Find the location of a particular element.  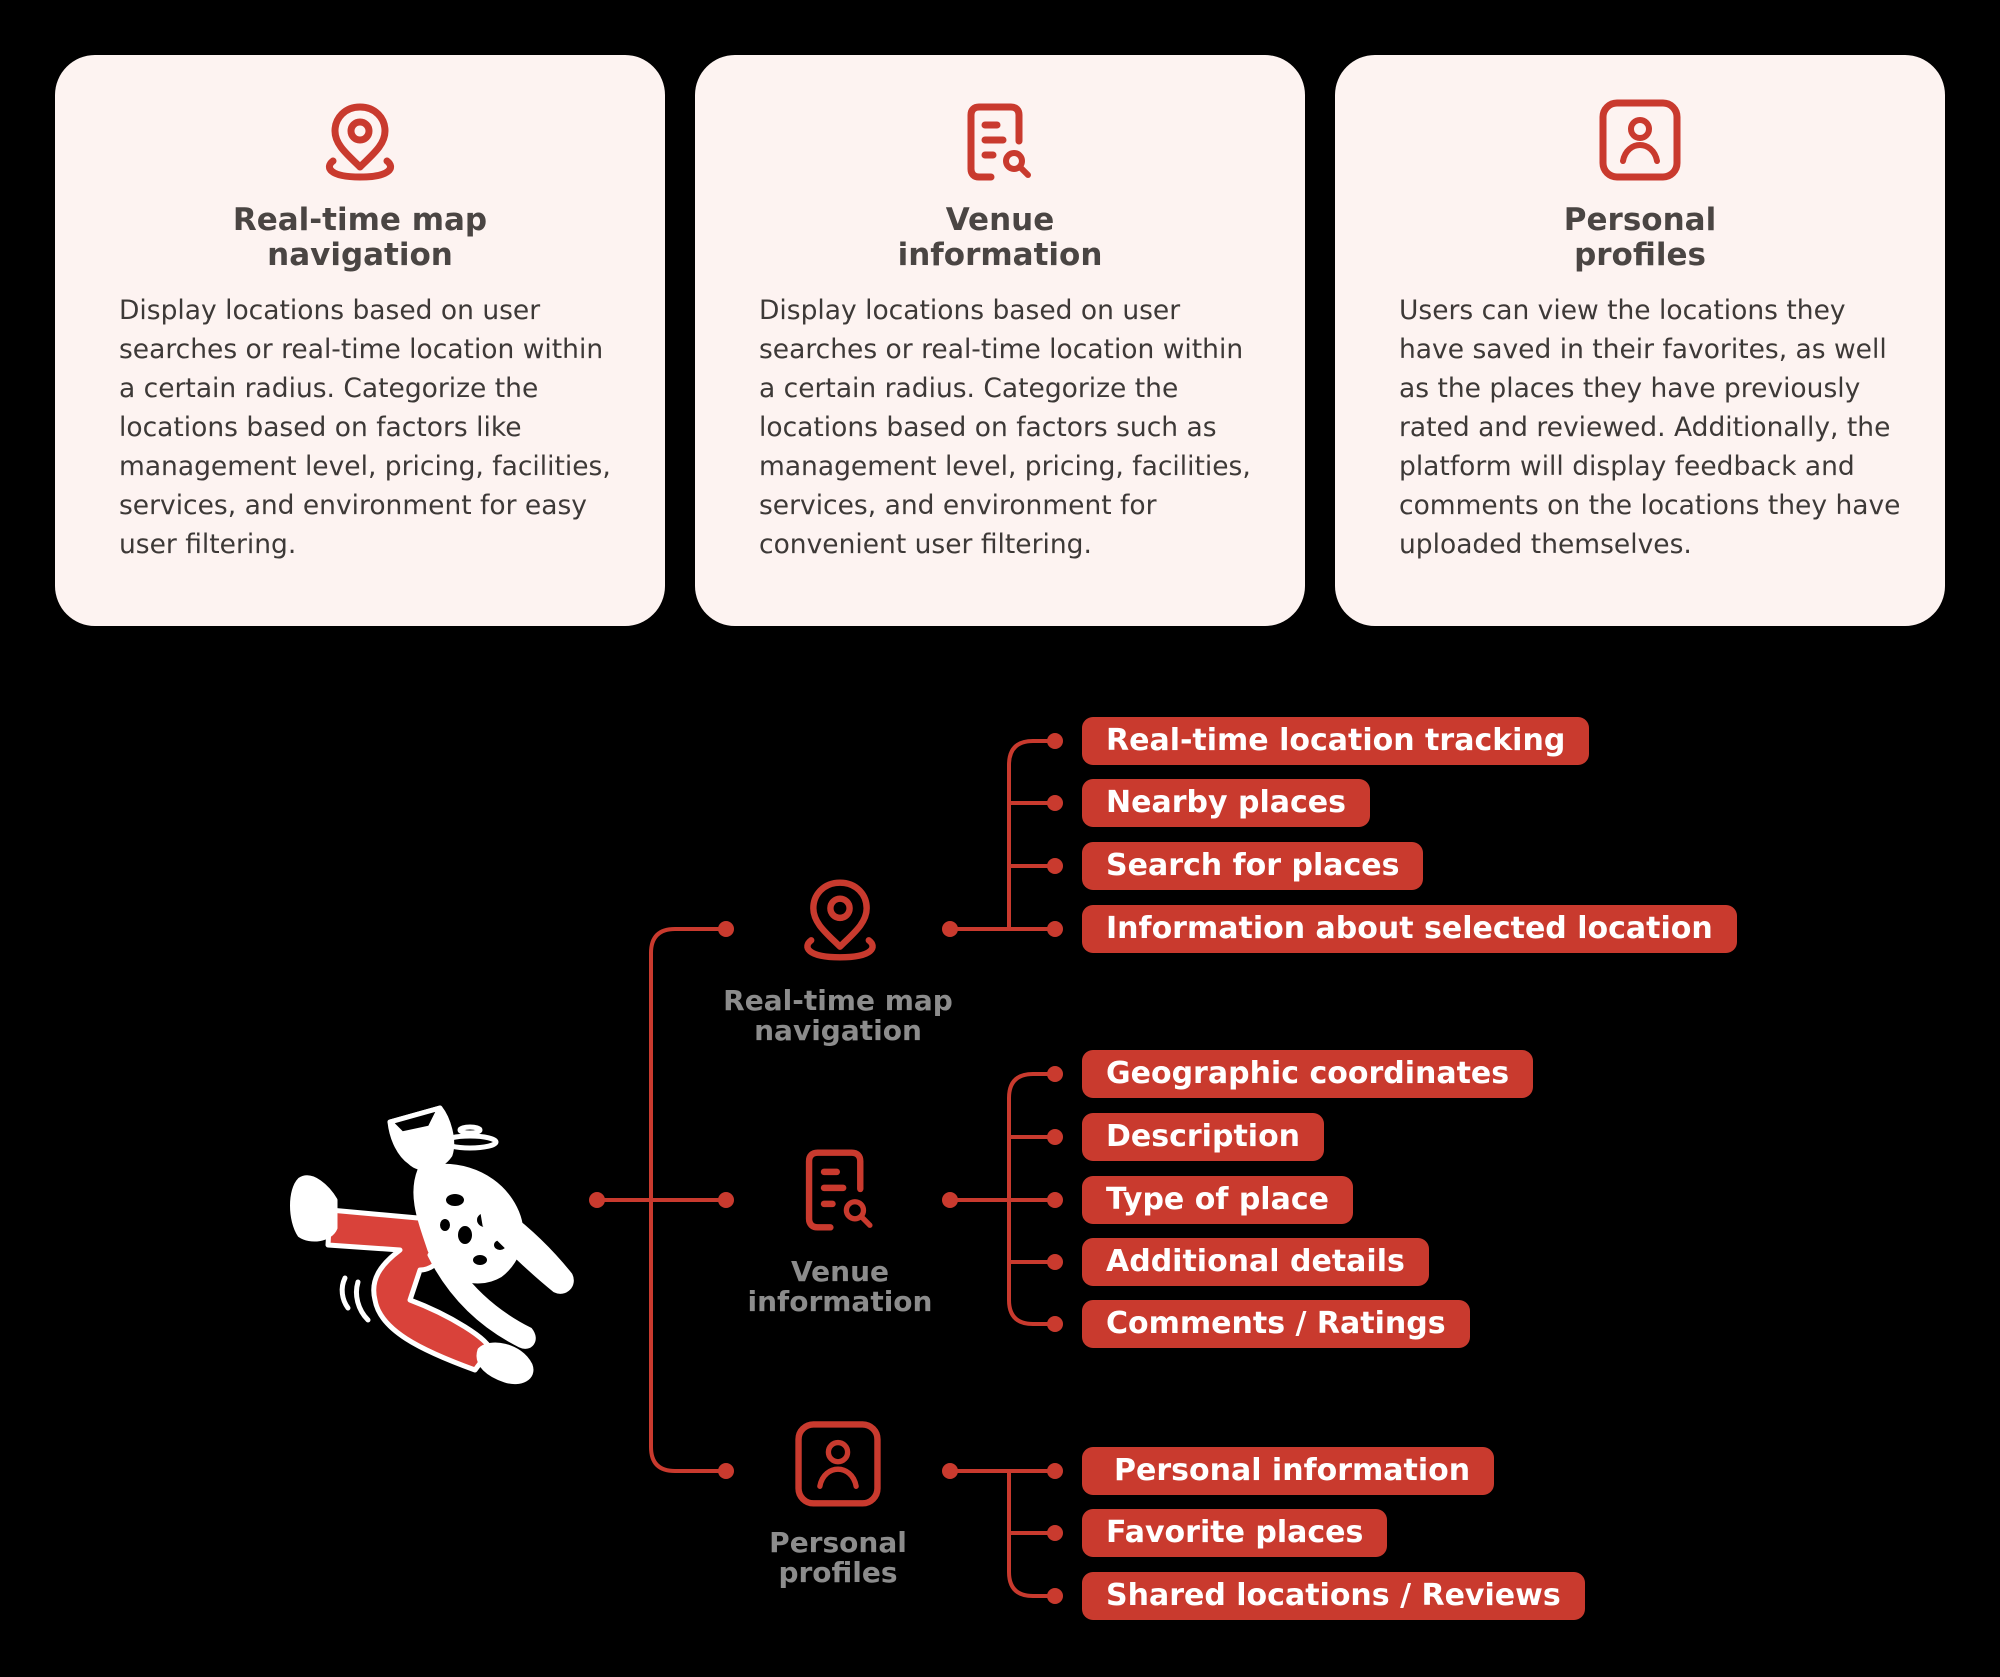

user-profile-icon is located at coordinates (838, 1464).